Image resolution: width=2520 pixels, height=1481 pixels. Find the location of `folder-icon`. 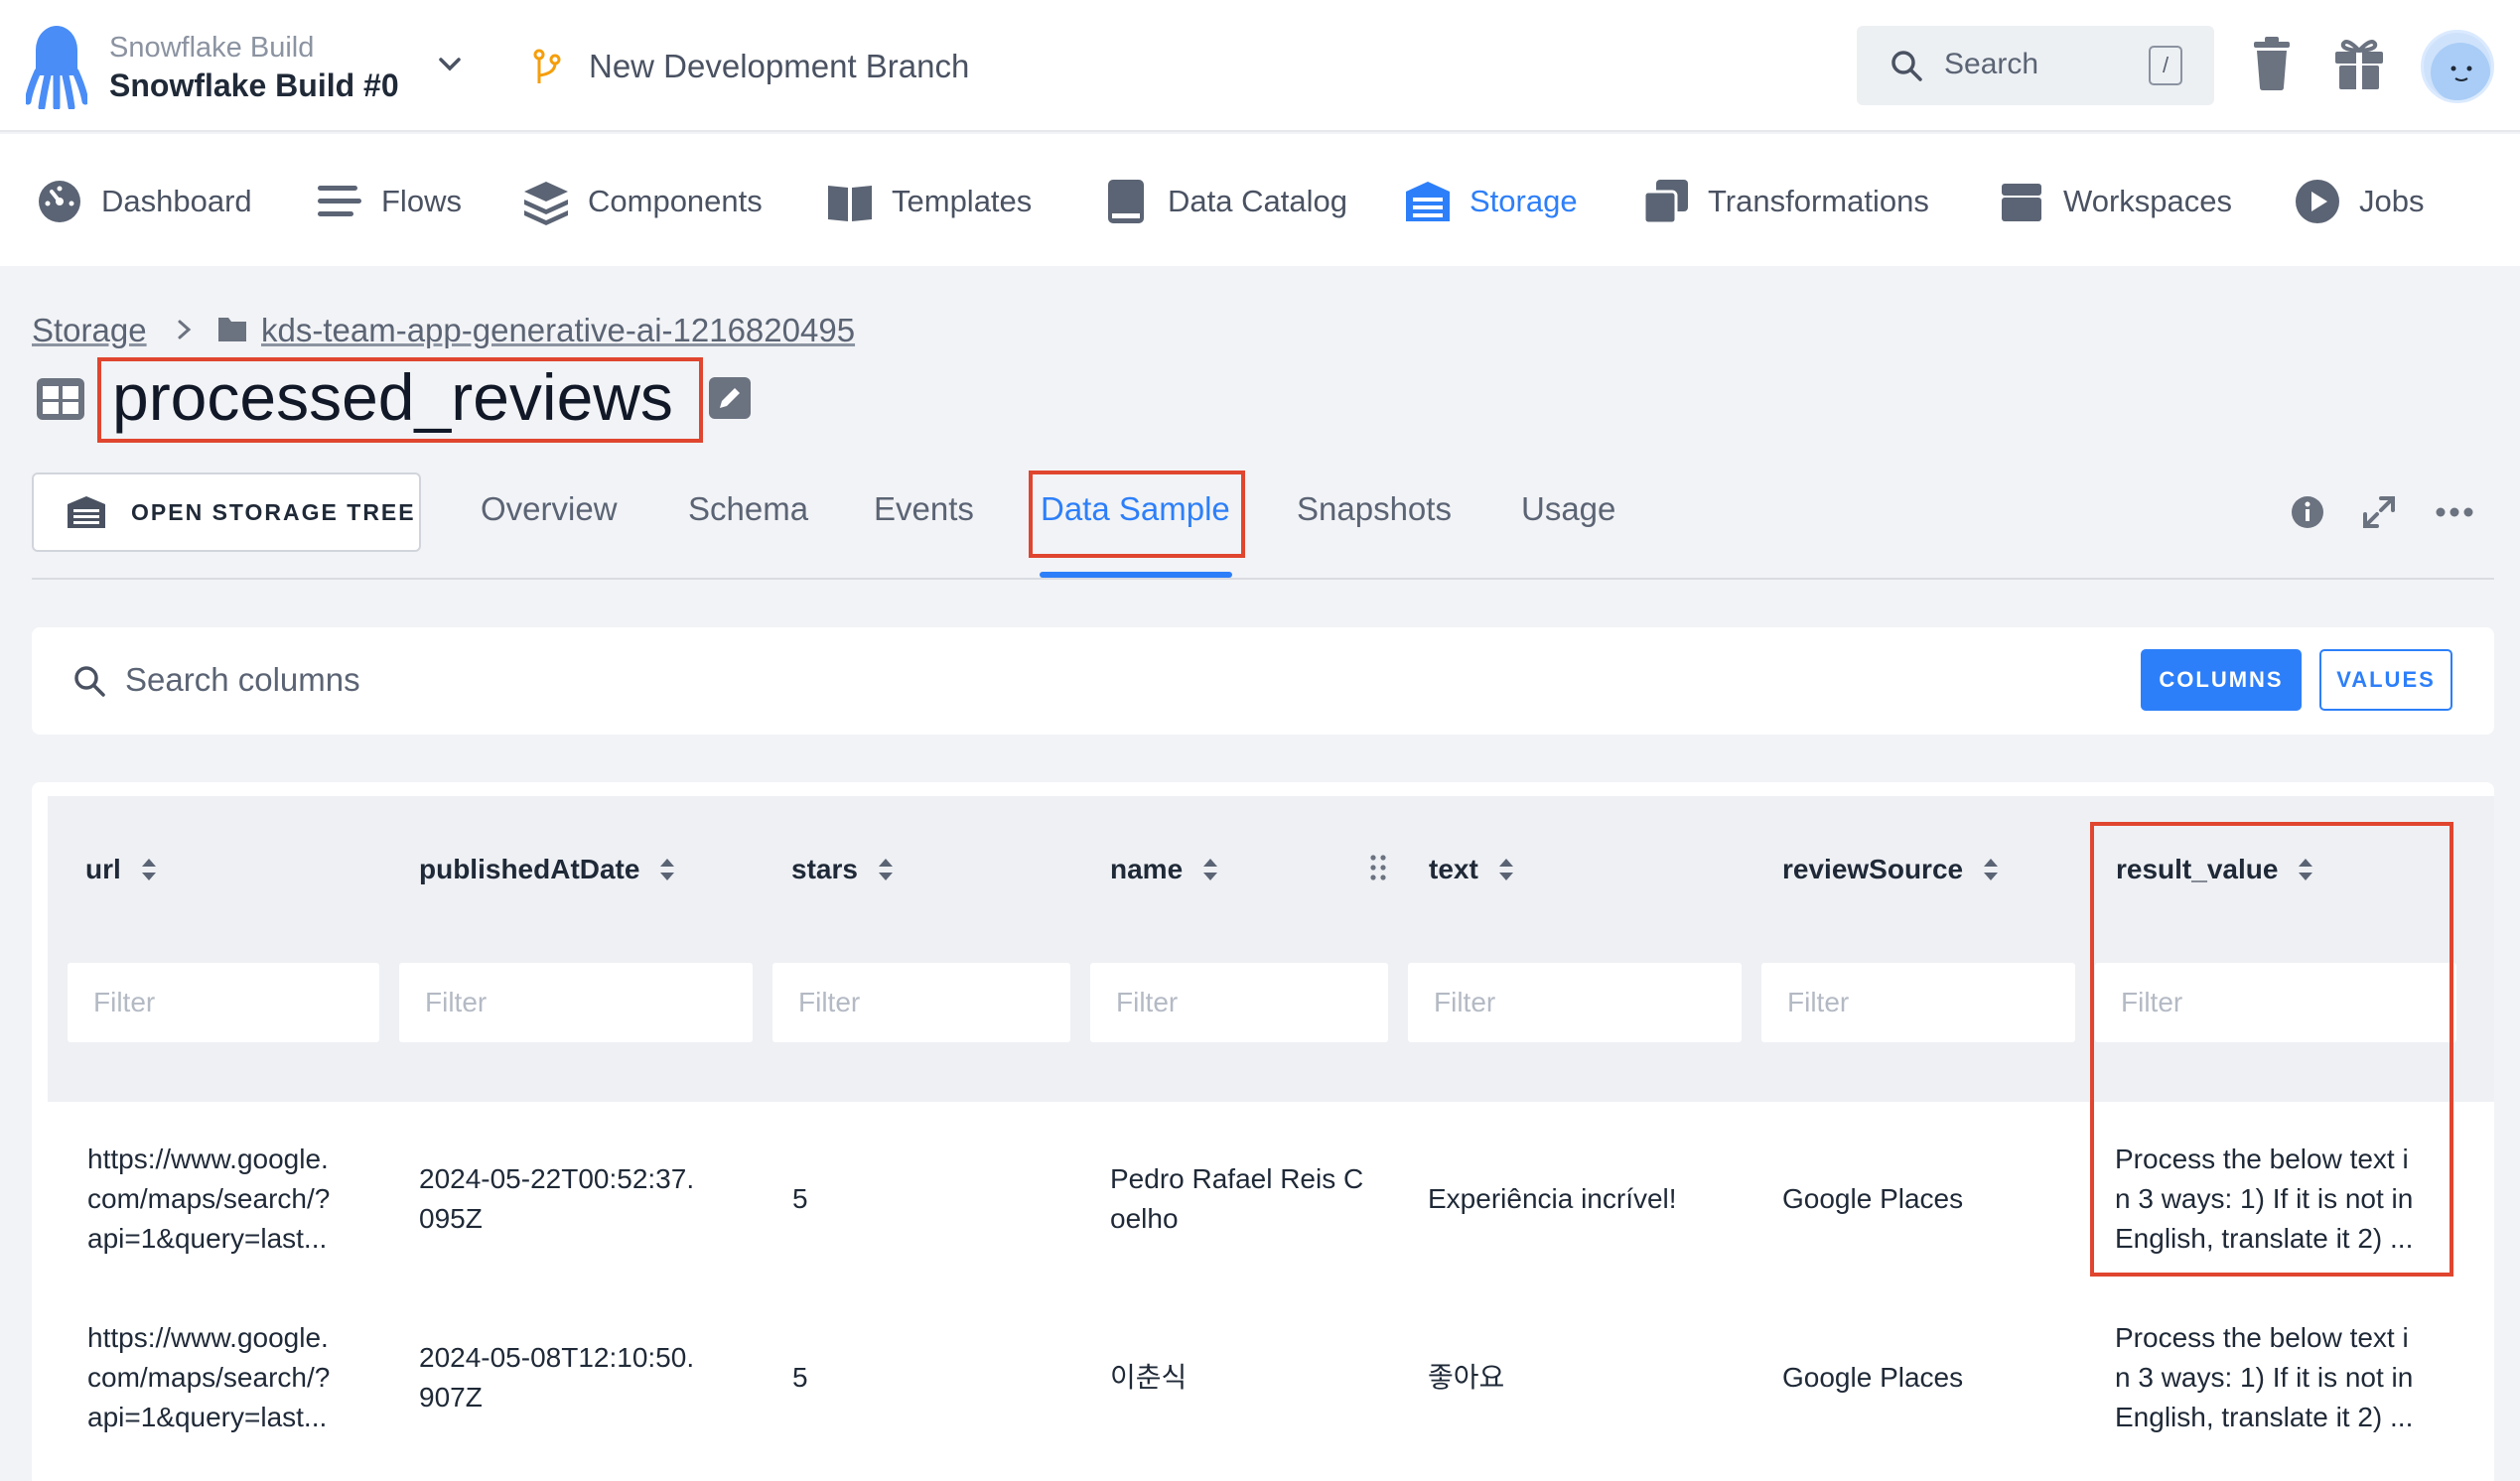

folder-icon is located at coordinates (232, 329).